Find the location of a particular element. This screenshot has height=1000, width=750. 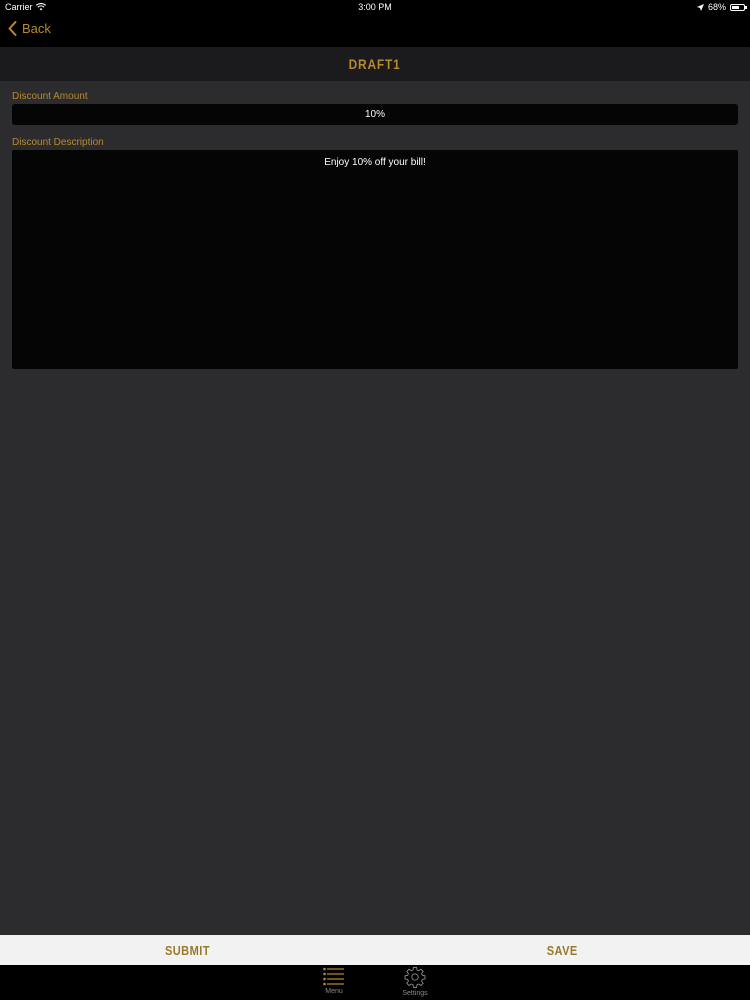

status-right: 68% is located at coordinates (721, 7).